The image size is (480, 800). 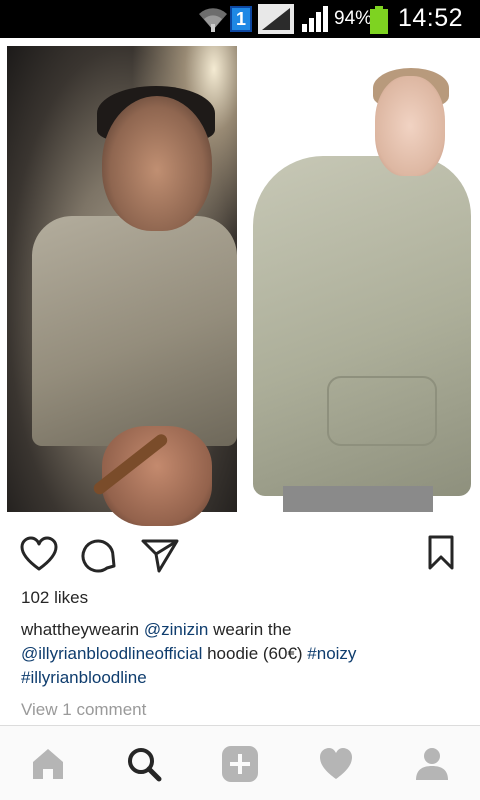 I want to click on view-comments-link: View 1 comment, so click(x=83, y=710).